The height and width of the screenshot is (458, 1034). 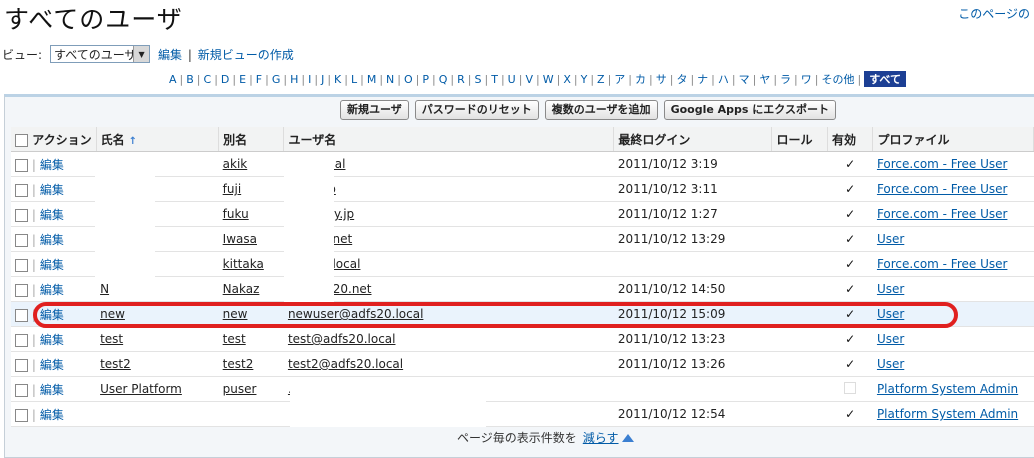 I want to click on alpha-filter-item: U, so click(x=512, y=79).